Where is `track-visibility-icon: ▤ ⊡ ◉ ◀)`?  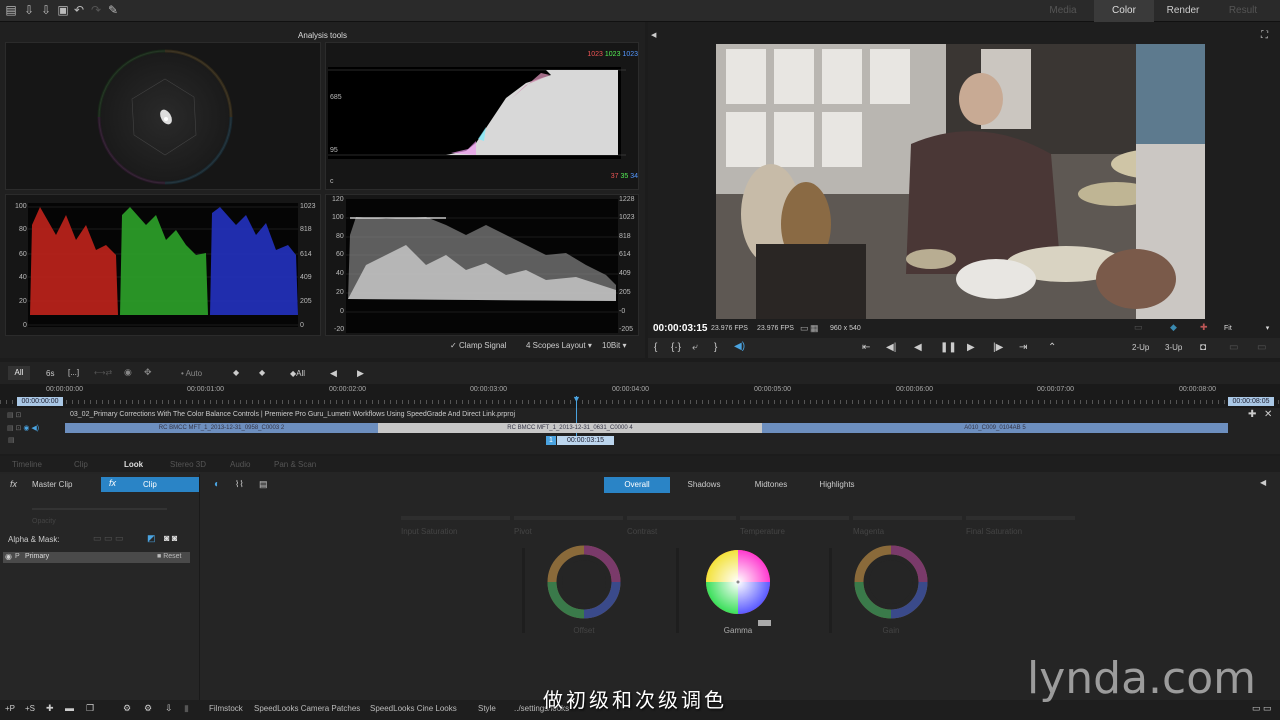
track-visibility-icon: ▤ ⊡ ◉ ◀) is located at coordinates (23, 428).